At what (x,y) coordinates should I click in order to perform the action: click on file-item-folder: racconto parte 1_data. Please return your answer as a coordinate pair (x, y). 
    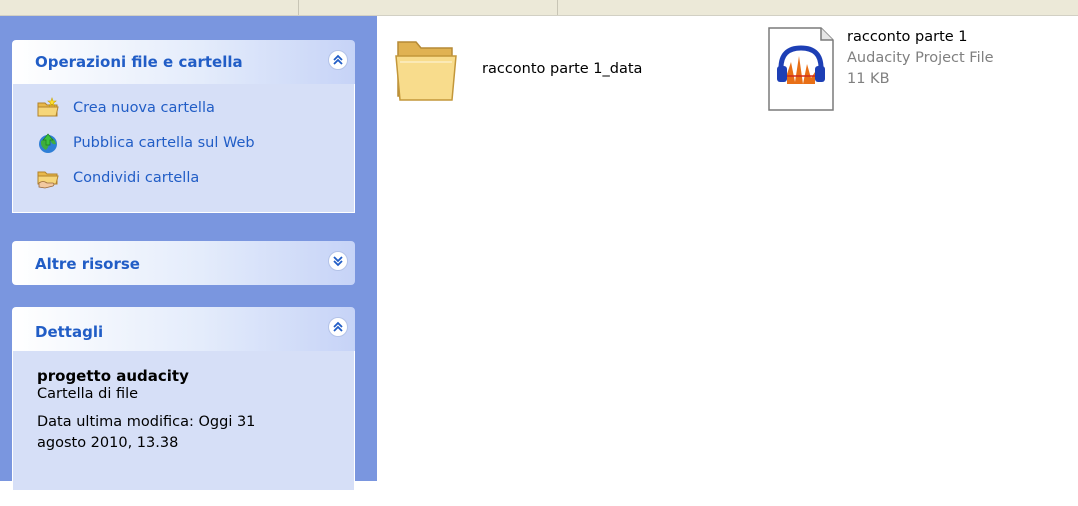
    Looking at the image, I should click on (518, 71).